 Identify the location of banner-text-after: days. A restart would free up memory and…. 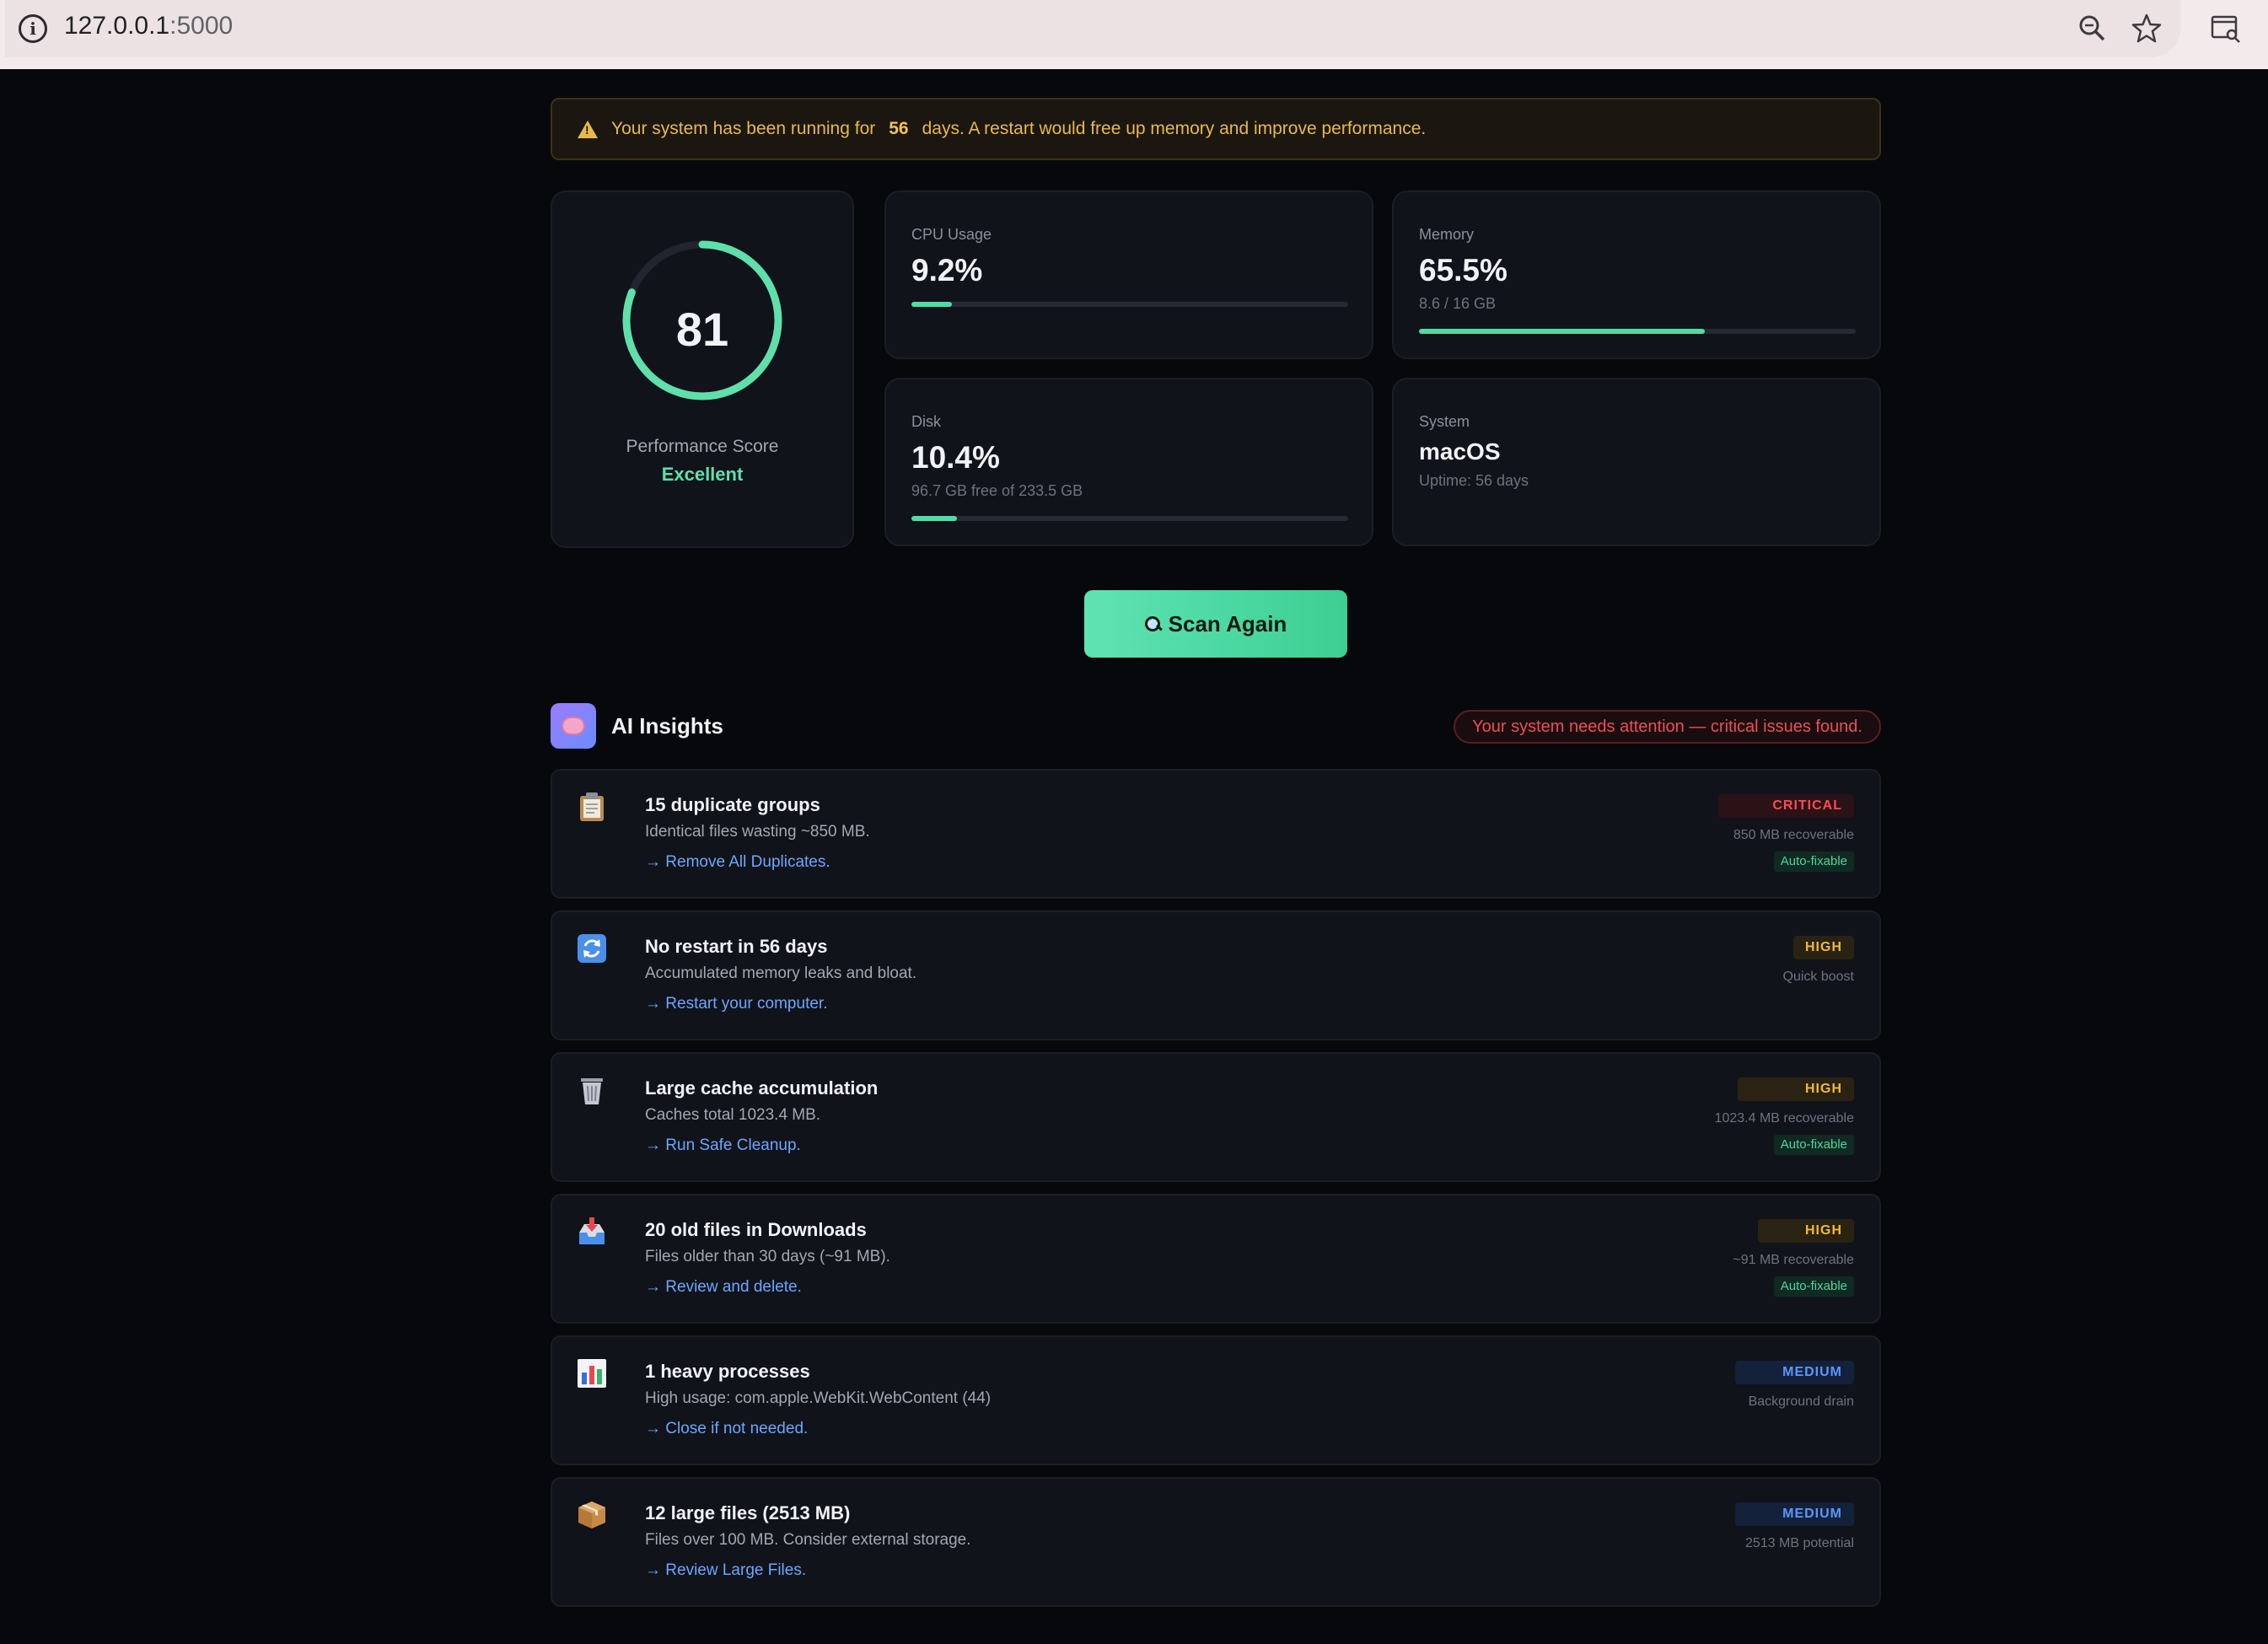
(1174, 128).